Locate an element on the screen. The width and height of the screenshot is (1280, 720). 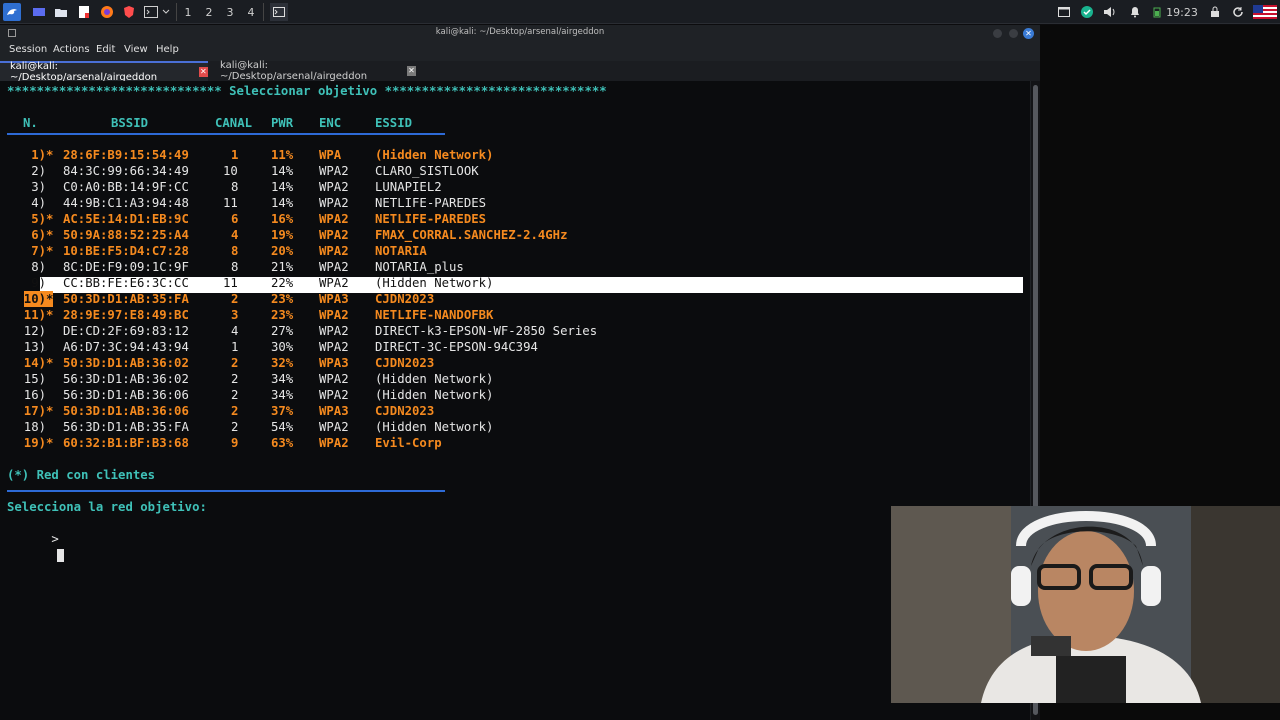
maximize-button is located at coordinates (1013, 33).